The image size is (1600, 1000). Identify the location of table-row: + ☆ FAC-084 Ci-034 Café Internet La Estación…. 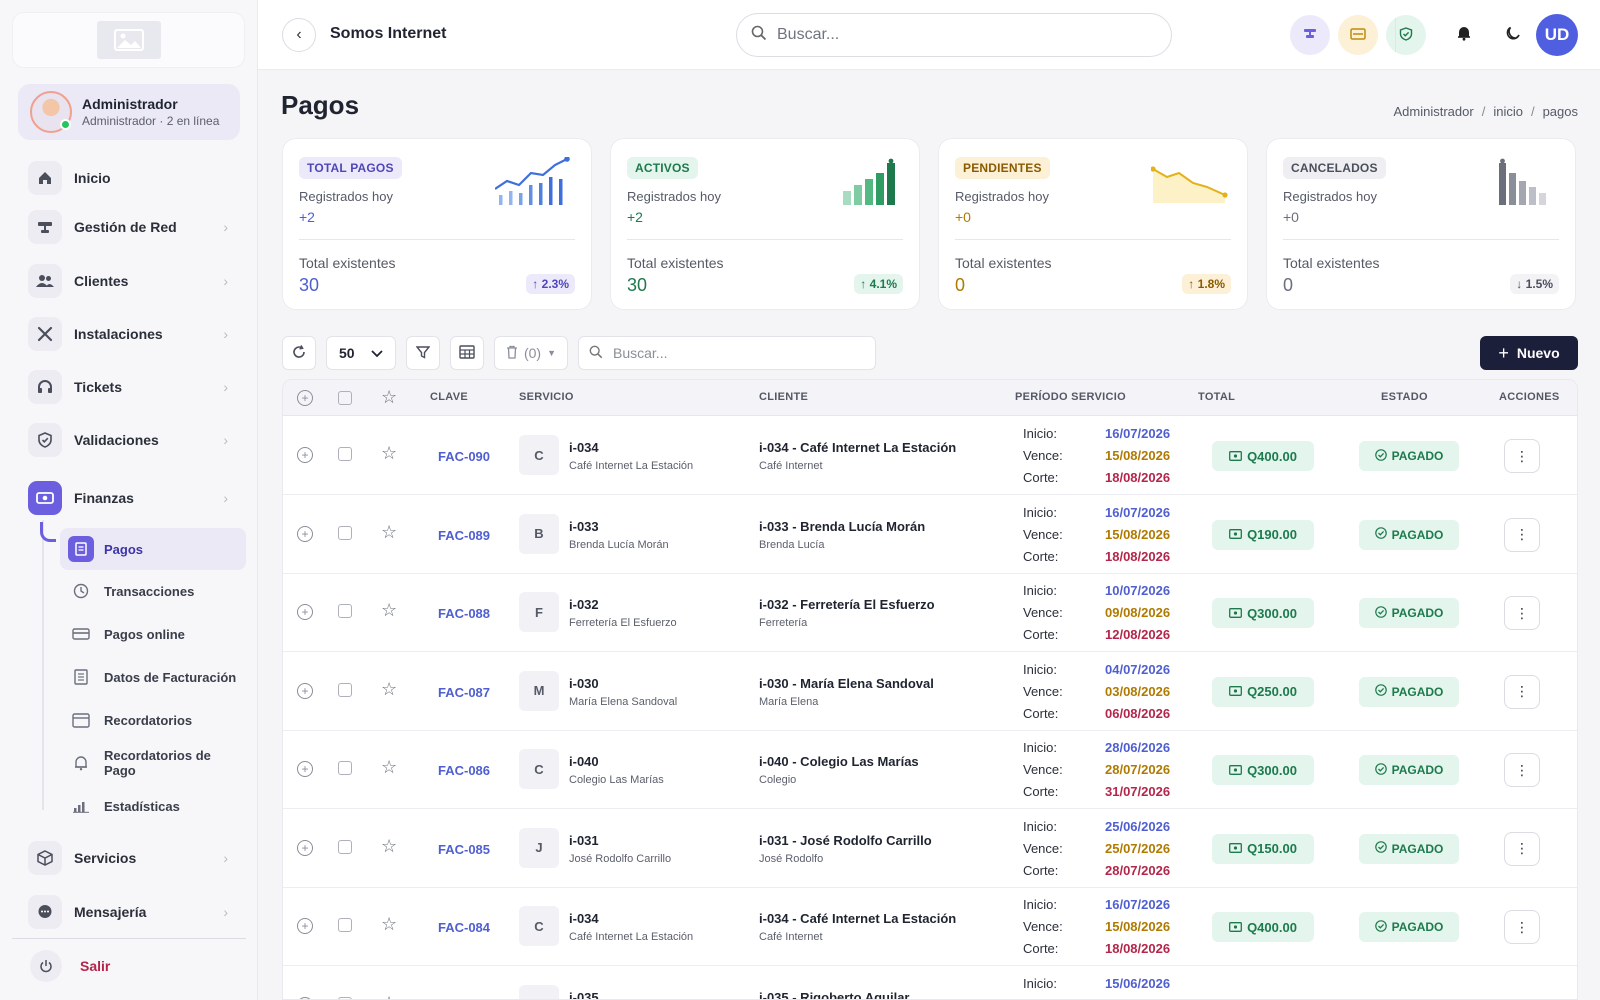
(930, 927).